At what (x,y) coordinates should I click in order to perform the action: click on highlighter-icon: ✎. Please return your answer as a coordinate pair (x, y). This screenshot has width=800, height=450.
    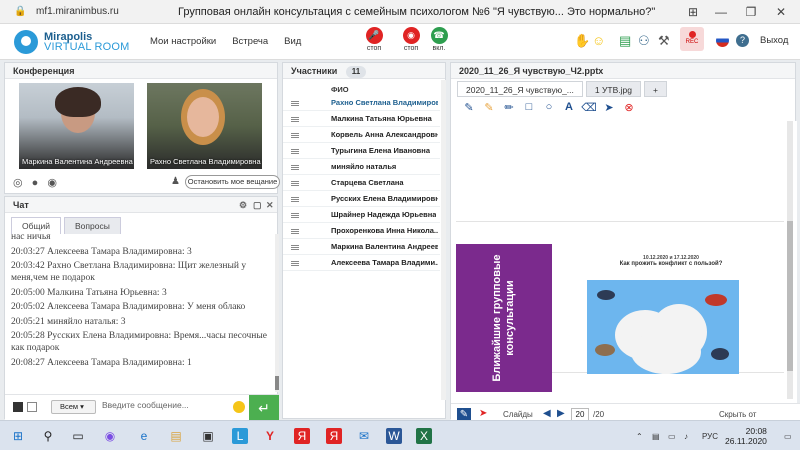
    Looking at the image, I should click on (489, 107).